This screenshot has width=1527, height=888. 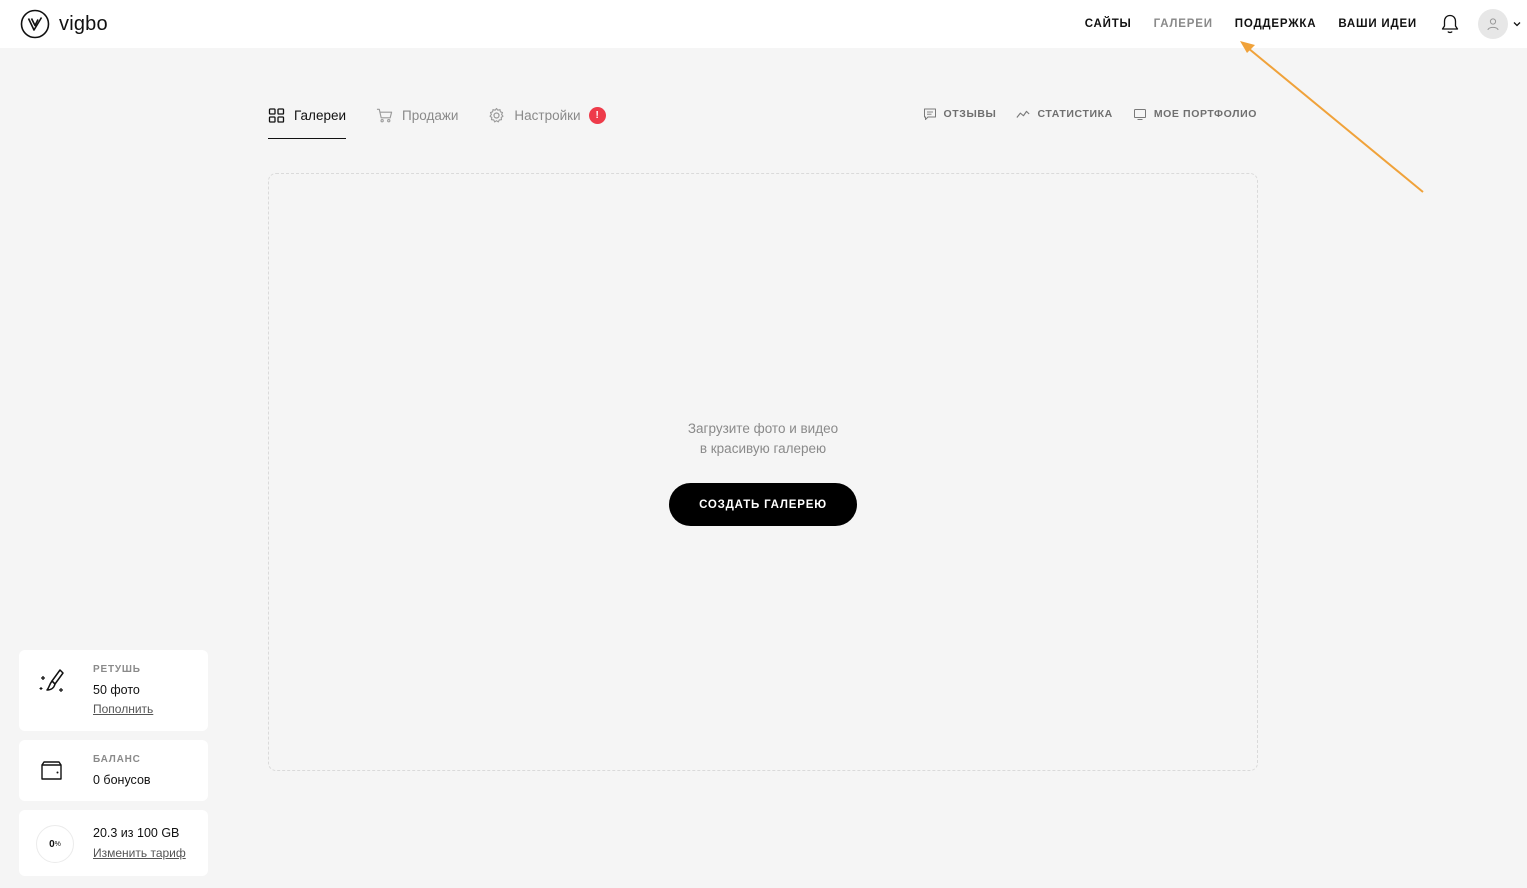 I want to click on monitor-icon, so click(x=1139, y=114).